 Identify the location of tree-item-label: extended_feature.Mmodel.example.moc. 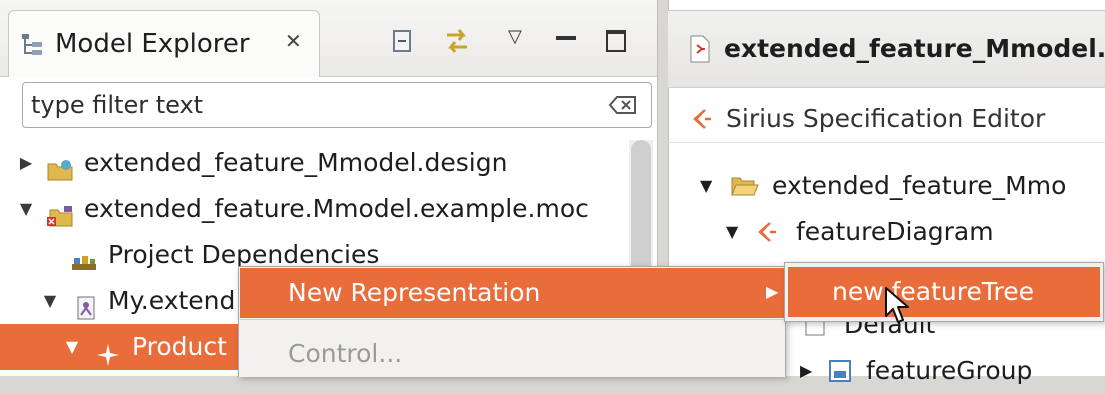
(336, 208).